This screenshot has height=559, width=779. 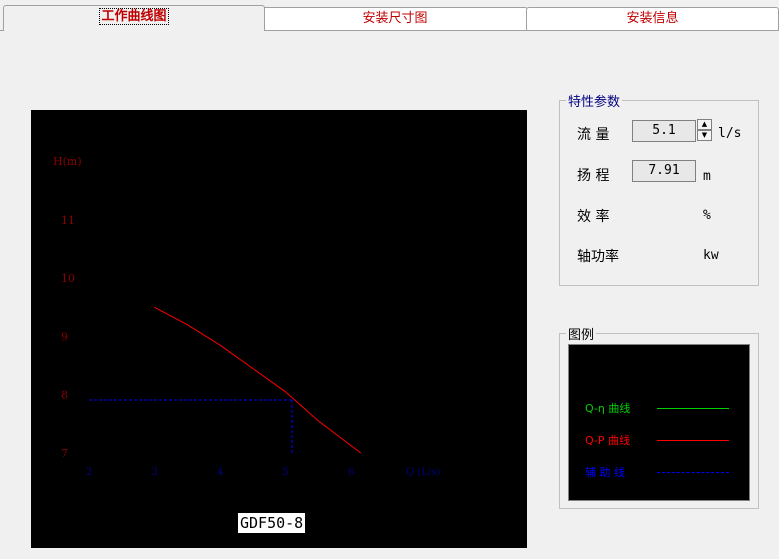 What do you see at coordinates (67, 161) in the screenshot?
I see `y-axis-label: H(m)` at bounding box center [67, 161].